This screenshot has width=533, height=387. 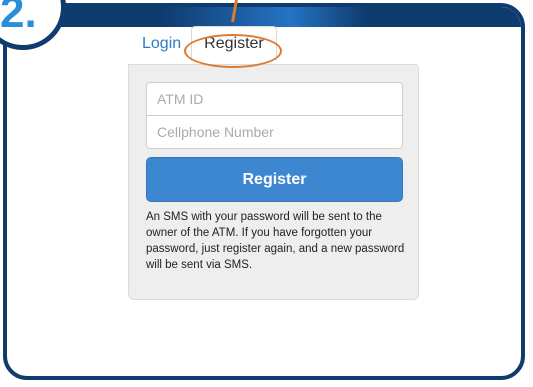 I want to click on atm-id-input, so click(x=274, y=99).